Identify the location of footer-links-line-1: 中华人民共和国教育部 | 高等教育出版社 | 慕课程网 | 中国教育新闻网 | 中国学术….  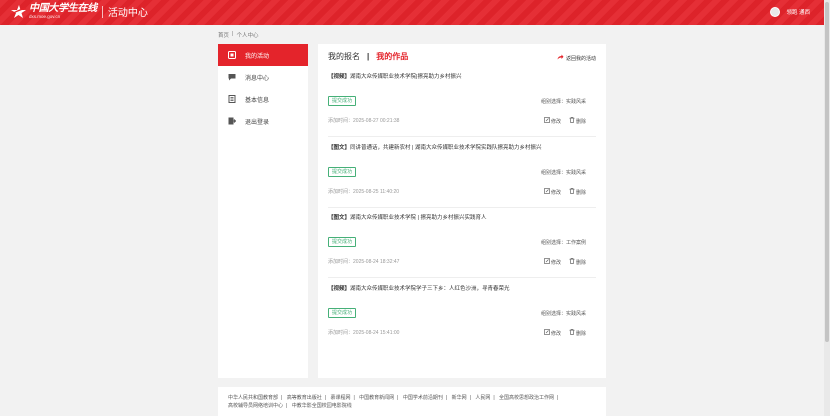
(412, 398).